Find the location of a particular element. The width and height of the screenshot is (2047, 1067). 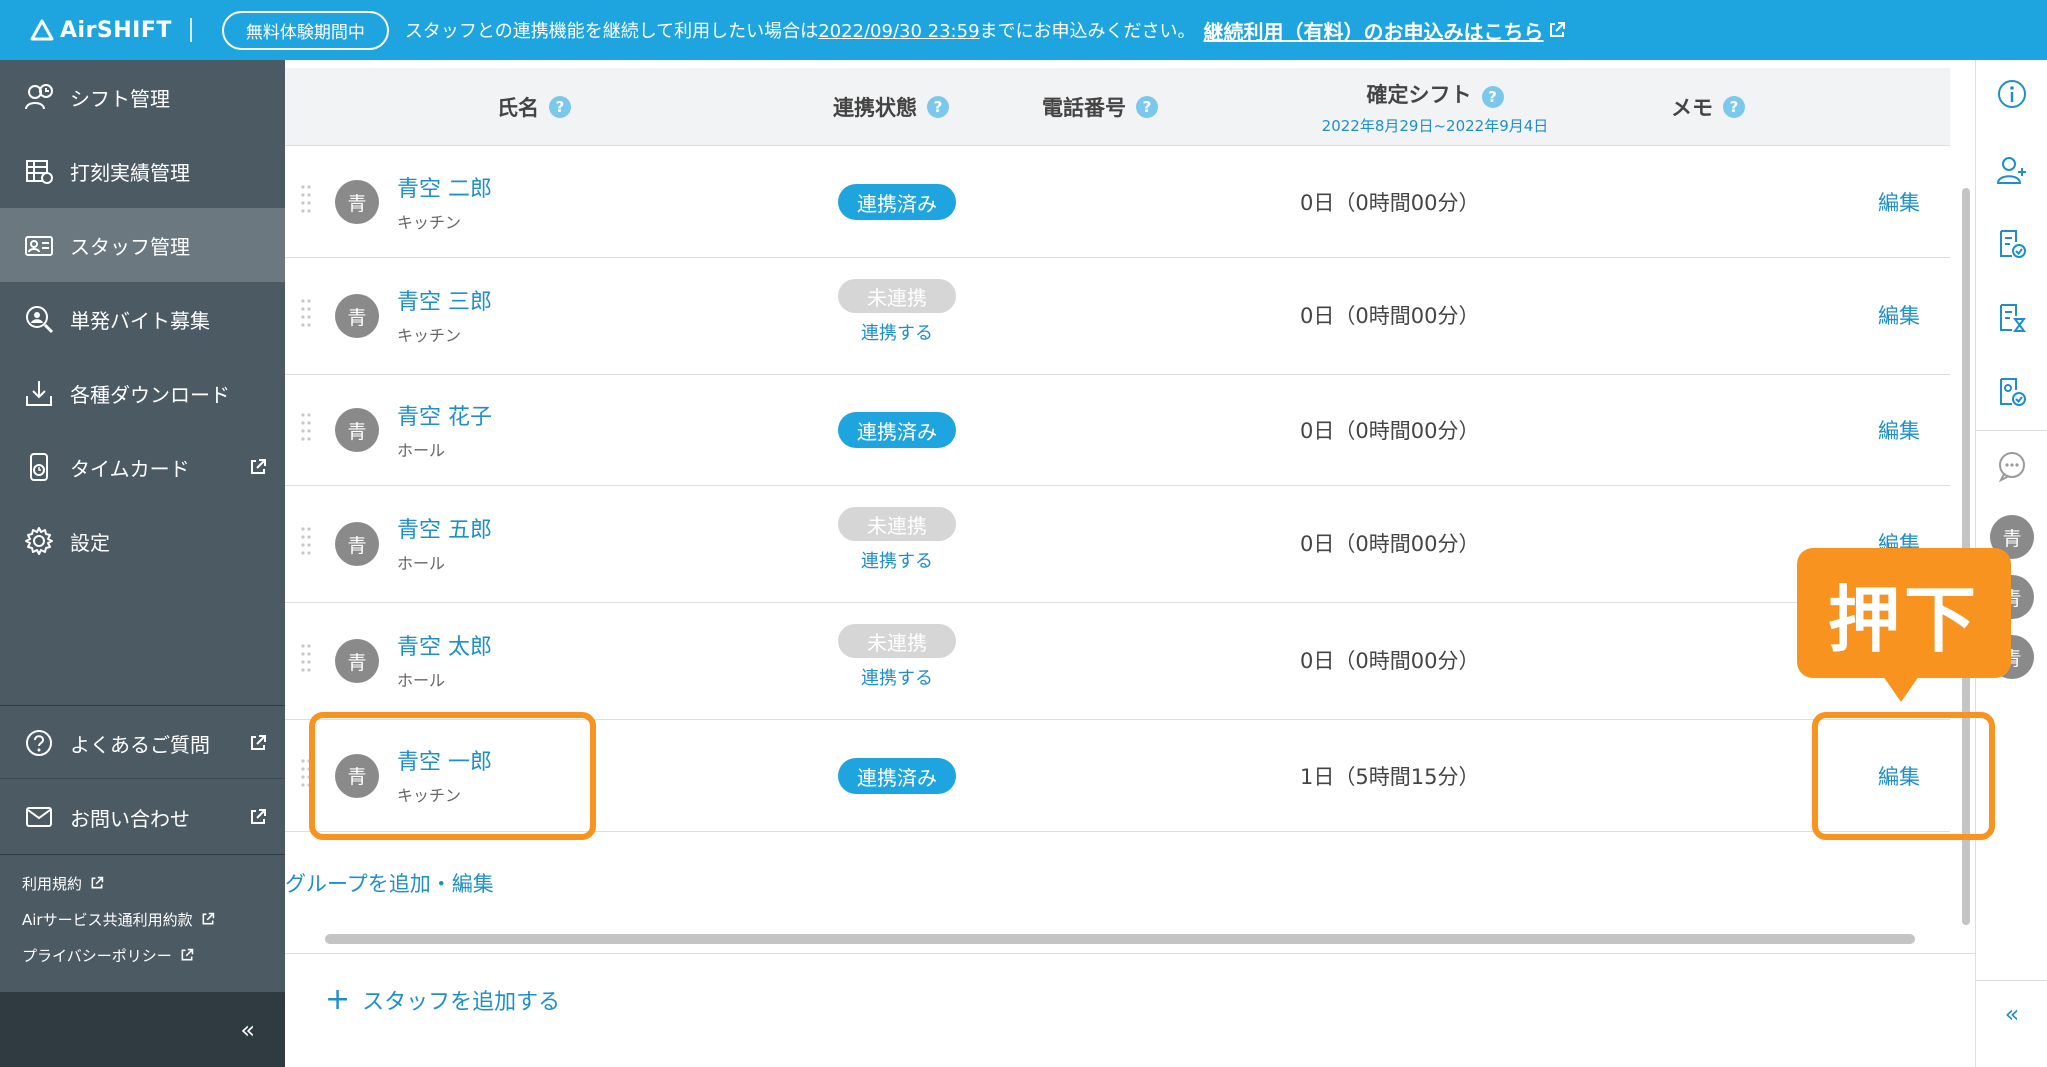

column-header-phone: 電話番号? is located at coordinates (1100, 107).